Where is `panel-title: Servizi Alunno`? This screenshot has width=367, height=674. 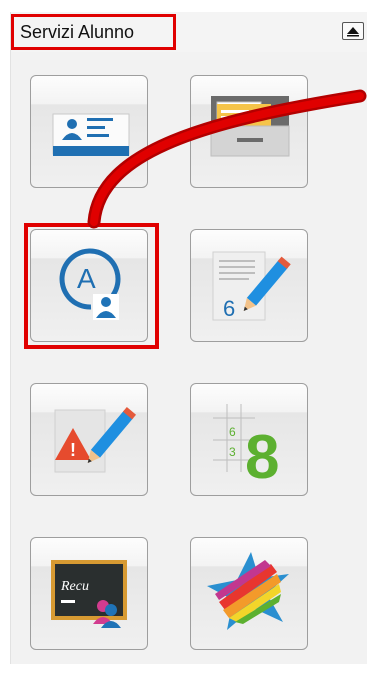 panel-title: Servizi Alunno is located at coordinates (93, 32).